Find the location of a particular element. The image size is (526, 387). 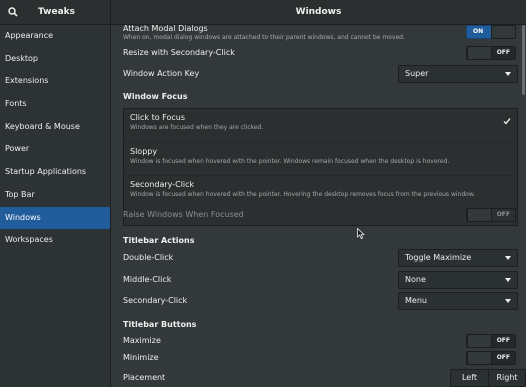

combo-value: None is located at coordinates (415, 279).